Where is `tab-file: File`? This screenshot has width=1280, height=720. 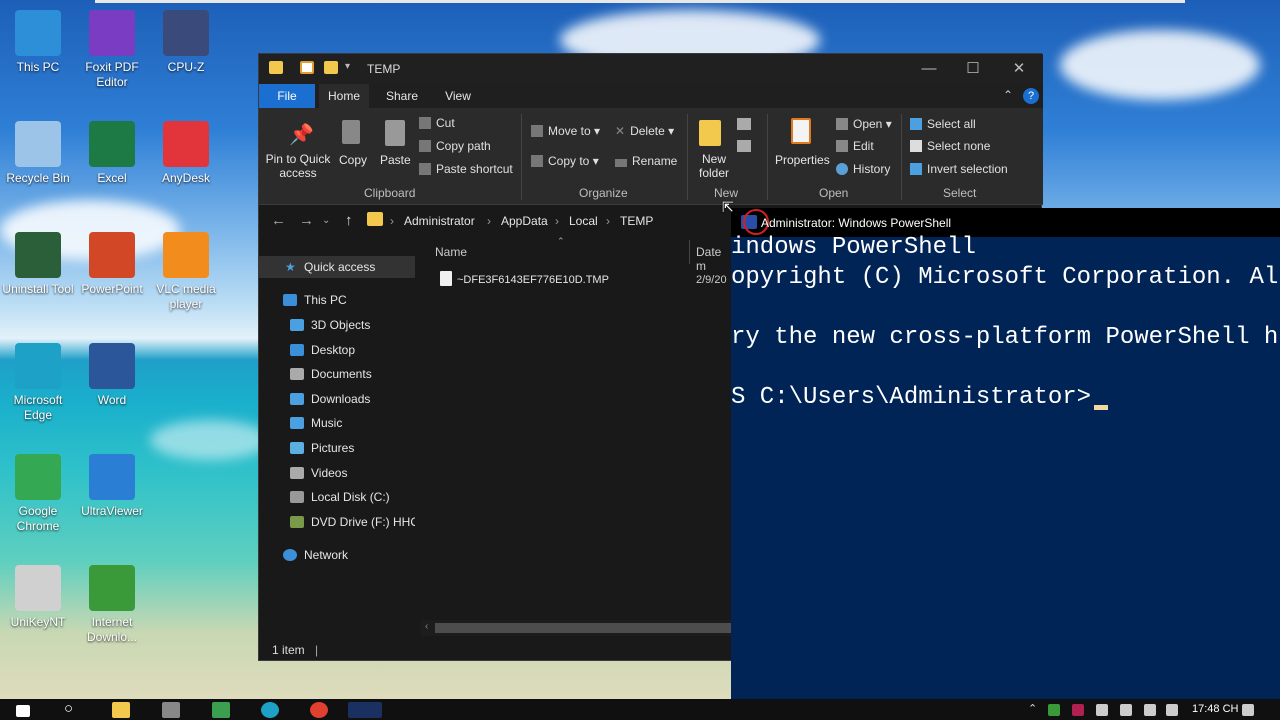
tab-file: File is located at coordinates (287, 96).